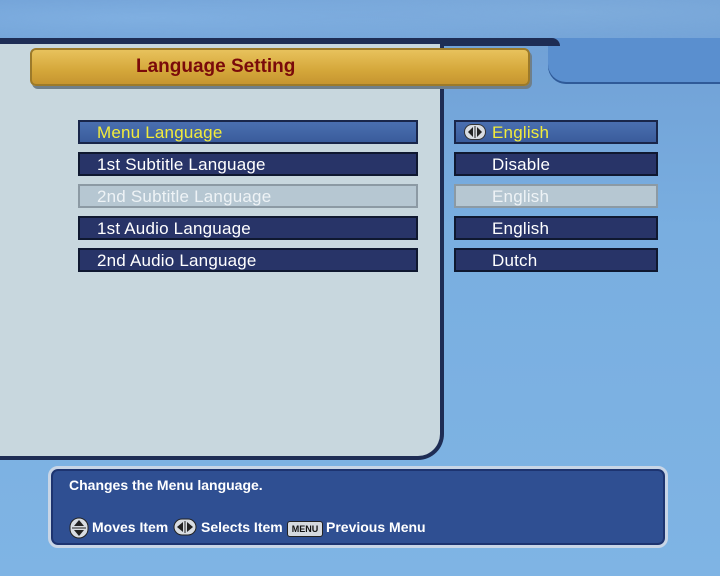 The height and width of the screenshot is (576, 720). Describe the element at coordinates (216, 66) in the screenshot. I see `page-title: Language Setting` at that location.